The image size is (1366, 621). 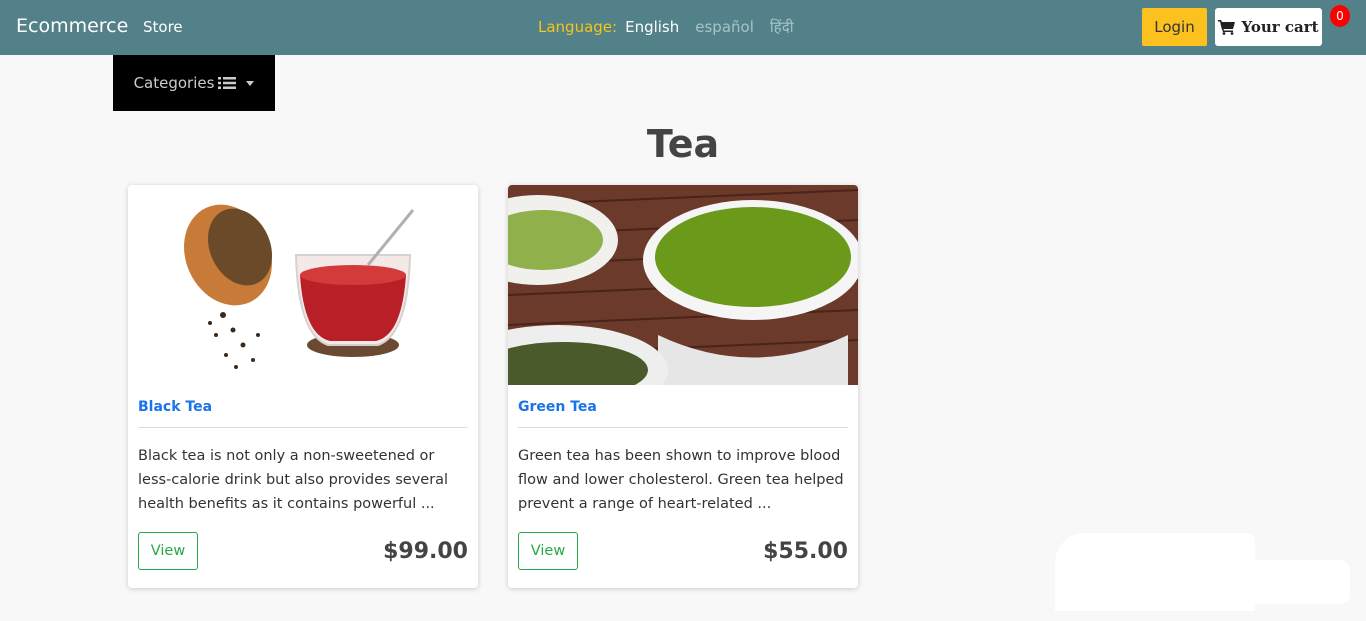 What do you see at coordinates (1227, 27) in the screenshot?
I see `shopping-cart-icon` at bounding box center [1227, 27].